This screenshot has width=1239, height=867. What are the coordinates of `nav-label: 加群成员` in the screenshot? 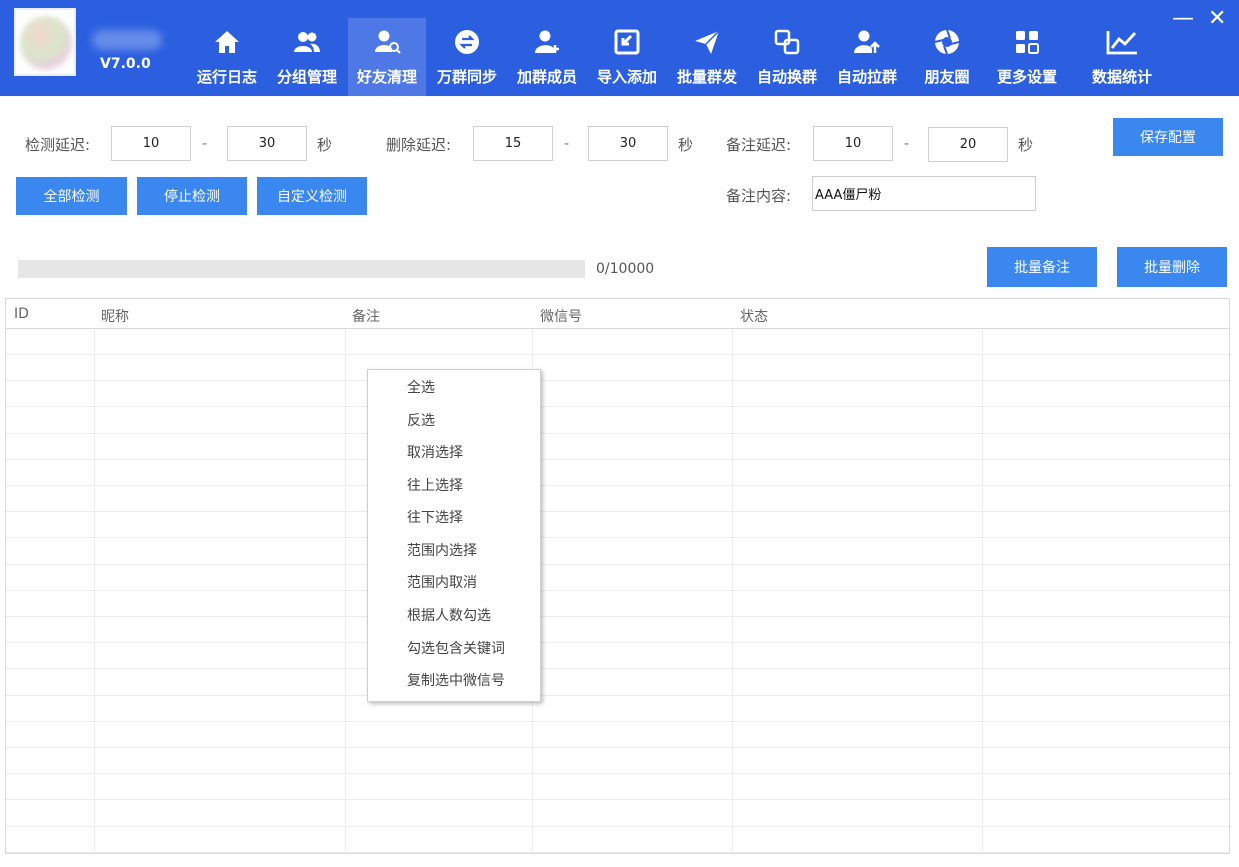 It's located at (546, 77).